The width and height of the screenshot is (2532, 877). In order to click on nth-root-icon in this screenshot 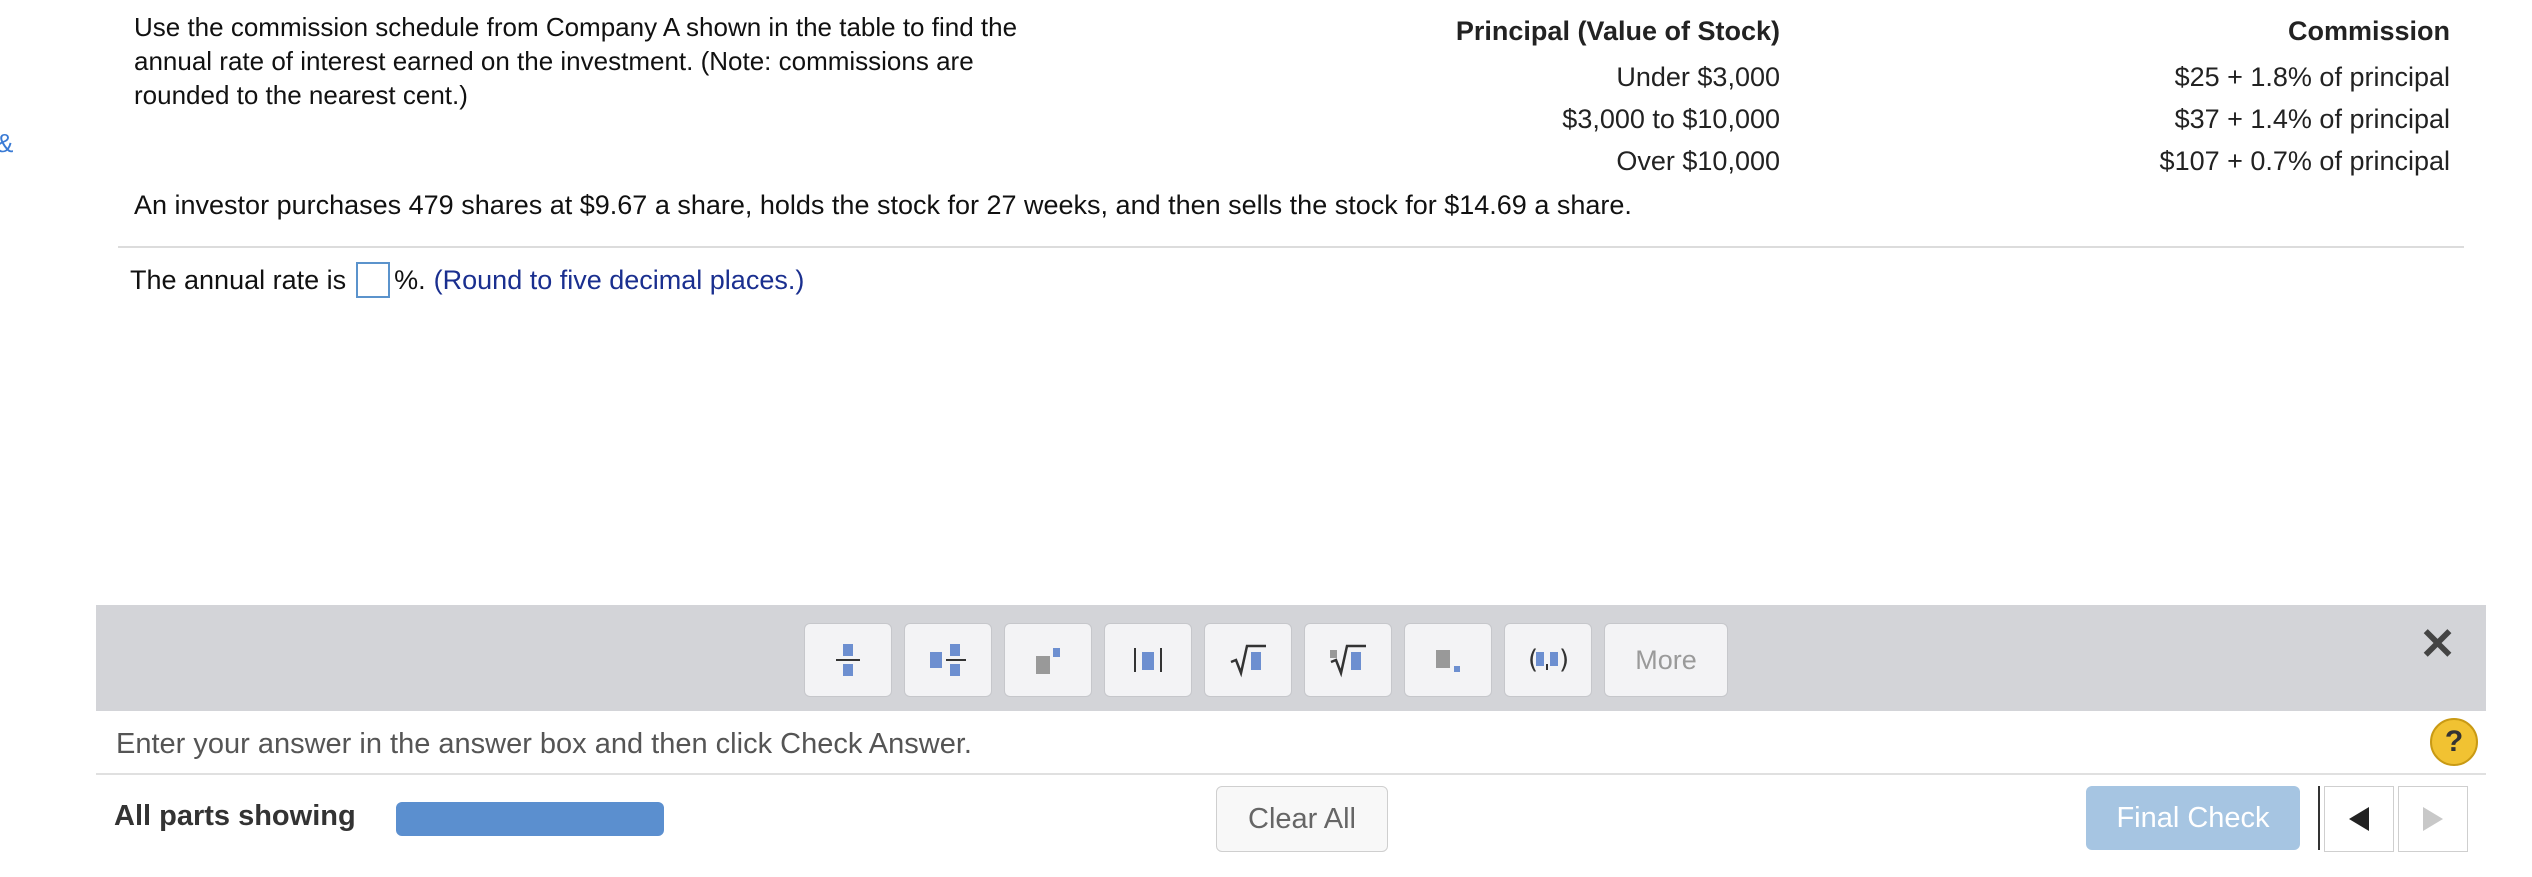, I will do `click(1348, 661)`.